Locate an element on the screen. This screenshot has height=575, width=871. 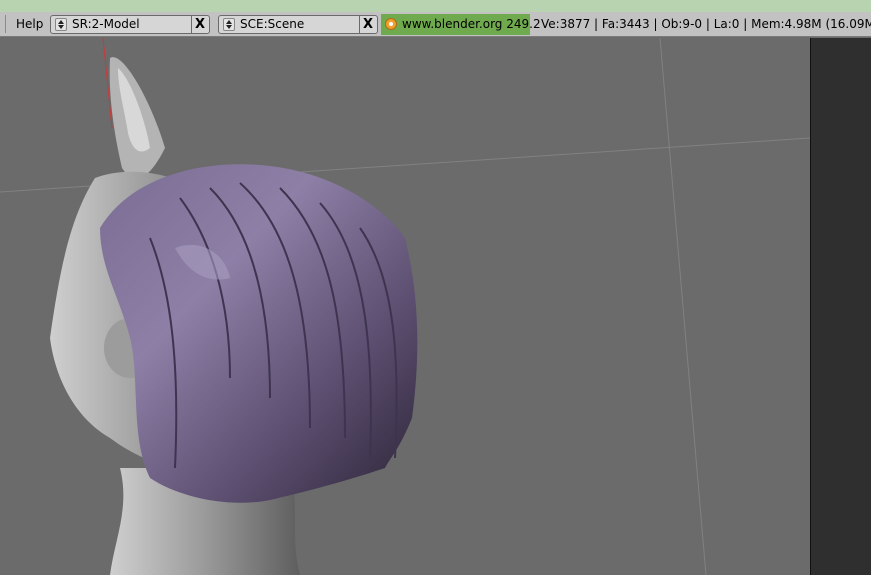
scene-selector: SCE:Scene X is located at coordinates (298, 24).